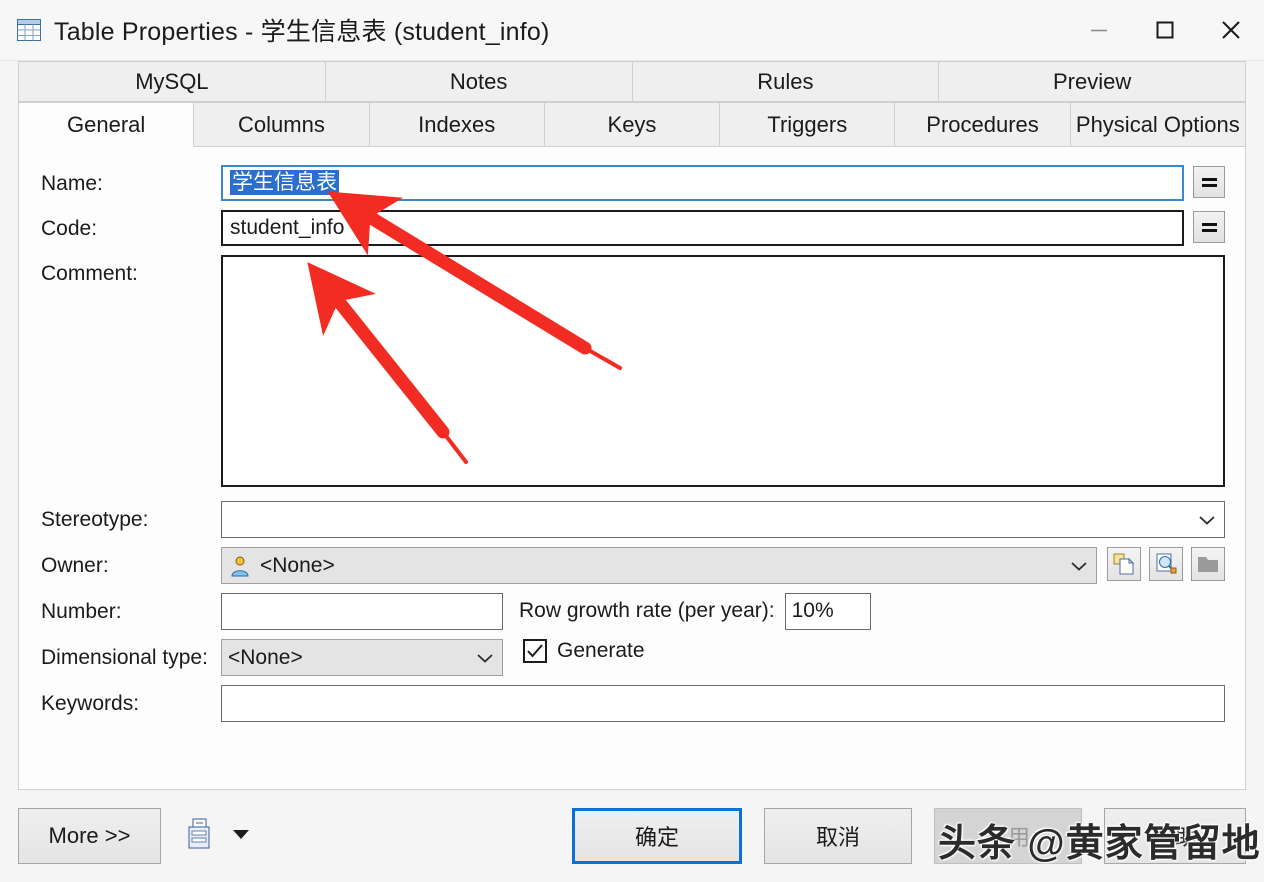  I want to click on owner-action-buttons, so click(1166, 564).